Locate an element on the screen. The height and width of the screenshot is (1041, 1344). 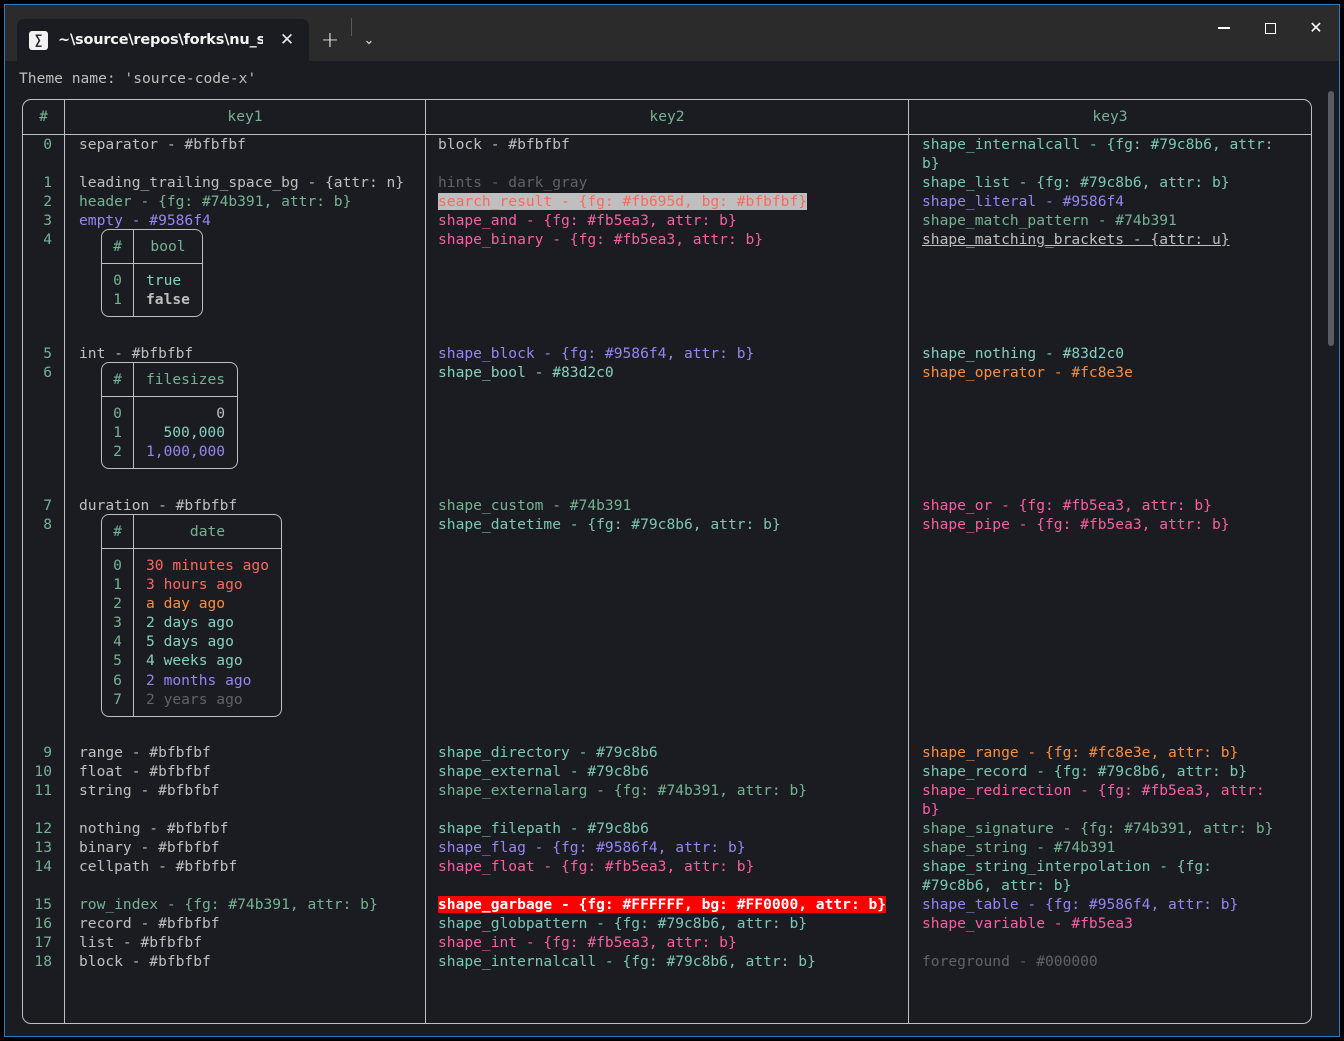
header-key1: key1 is located at coordinates (245, 117).